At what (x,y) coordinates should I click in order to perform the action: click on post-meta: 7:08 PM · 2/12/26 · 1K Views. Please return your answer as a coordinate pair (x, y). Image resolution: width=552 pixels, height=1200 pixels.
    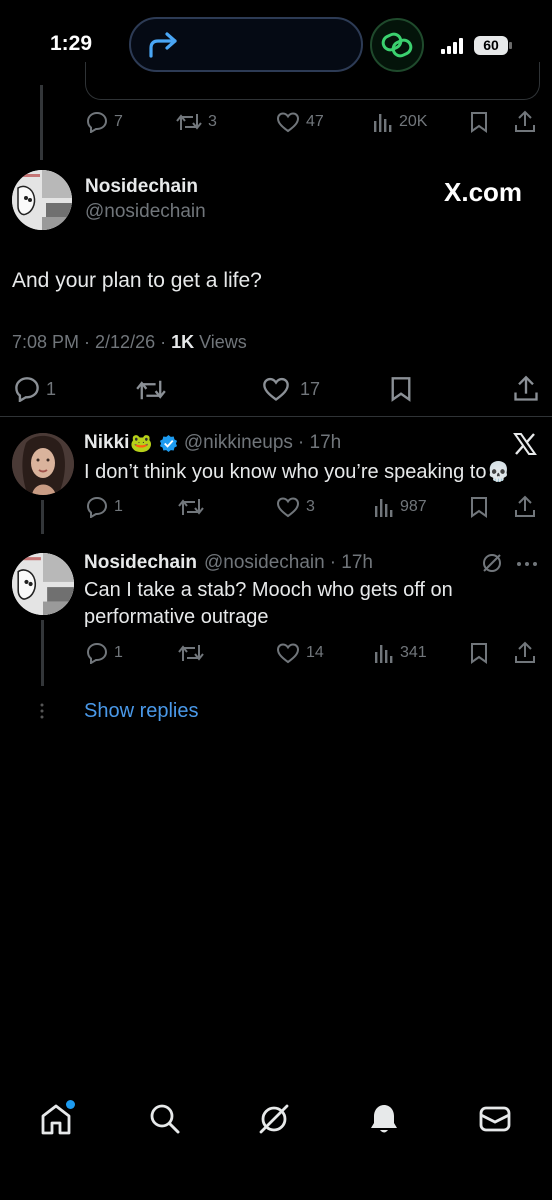
    Looking at the image, I should click on (129, 342).